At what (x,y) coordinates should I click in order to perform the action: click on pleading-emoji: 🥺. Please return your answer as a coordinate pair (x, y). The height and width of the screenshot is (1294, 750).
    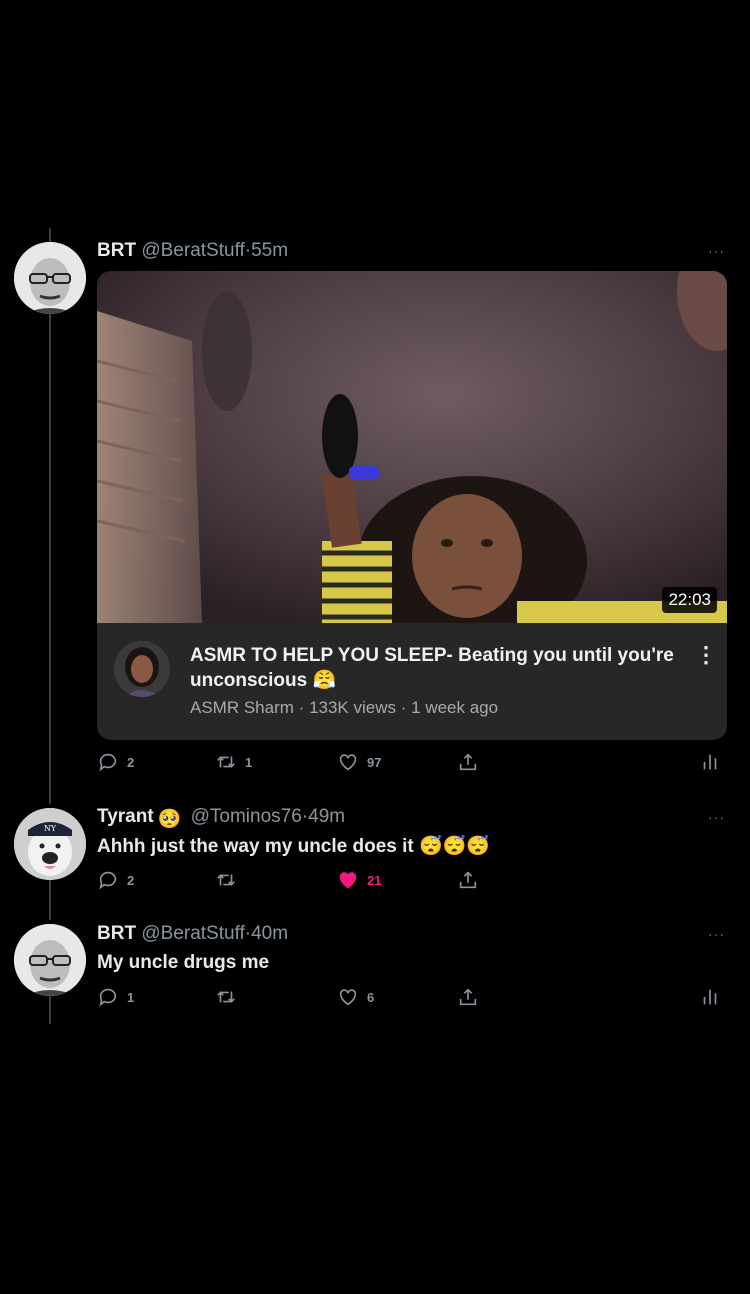
    Looking at the image, I should click on (169, 819).